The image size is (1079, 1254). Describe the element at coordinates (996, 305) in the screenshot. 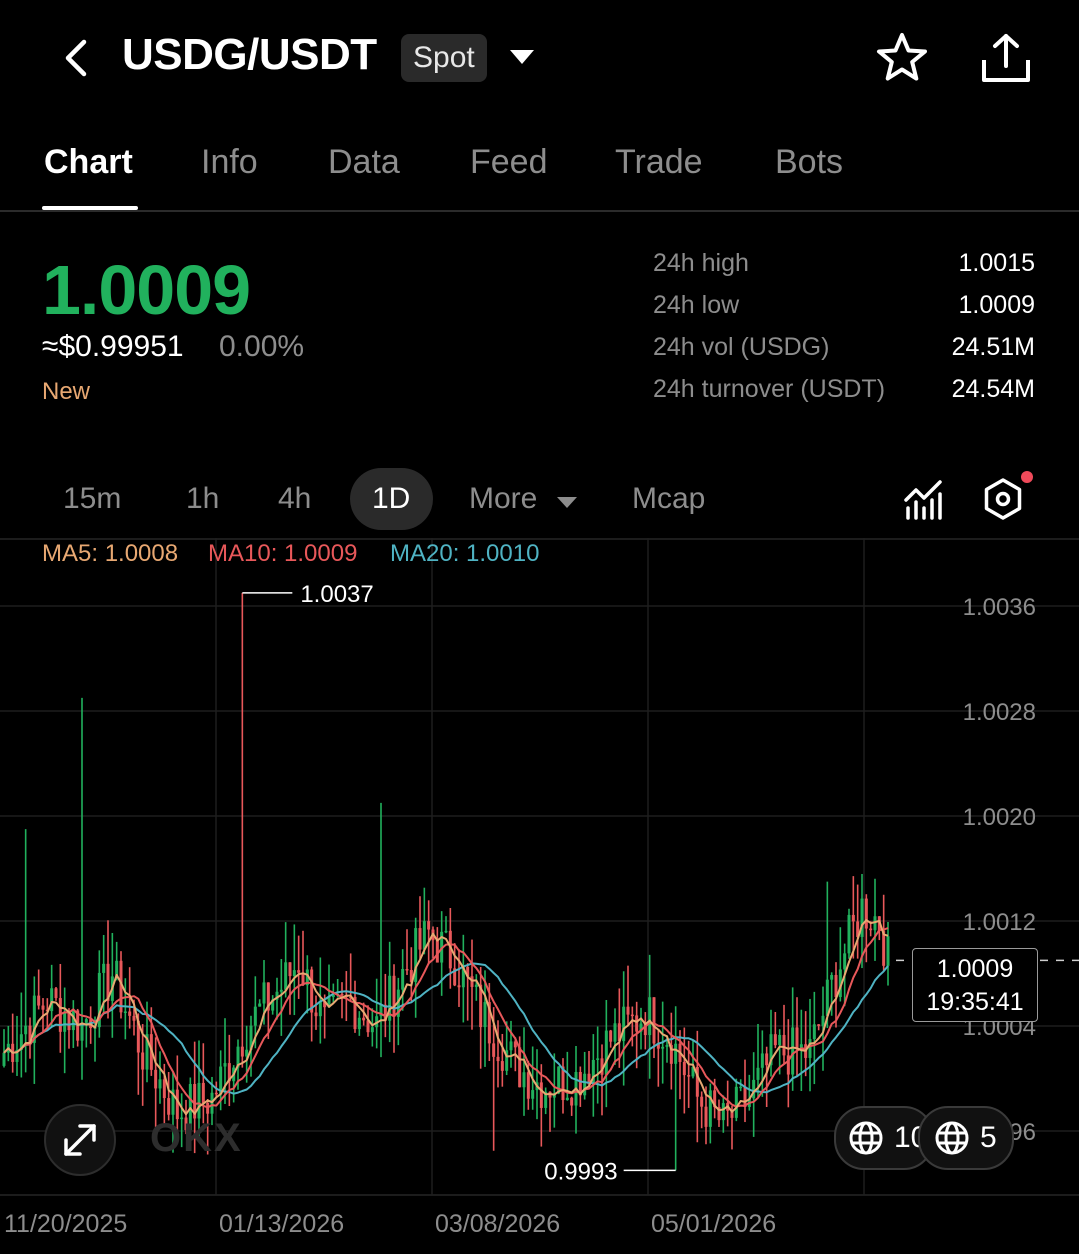

I see `stat-value-low: 1.0009` at that location.